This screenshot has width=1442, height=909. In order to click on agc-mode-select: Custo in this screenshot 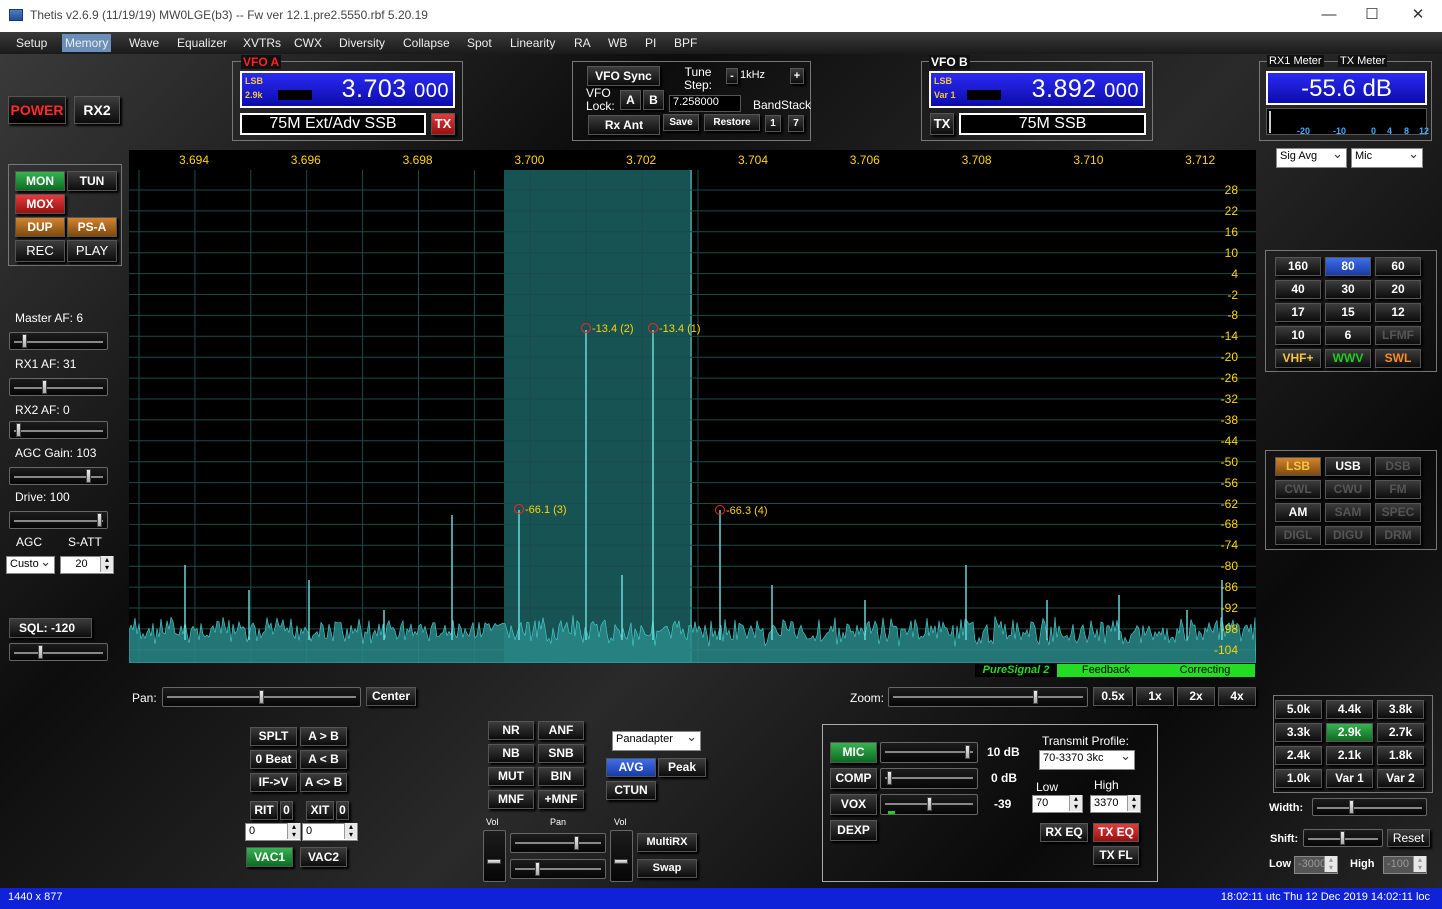, I will do `click(30, 564)`.